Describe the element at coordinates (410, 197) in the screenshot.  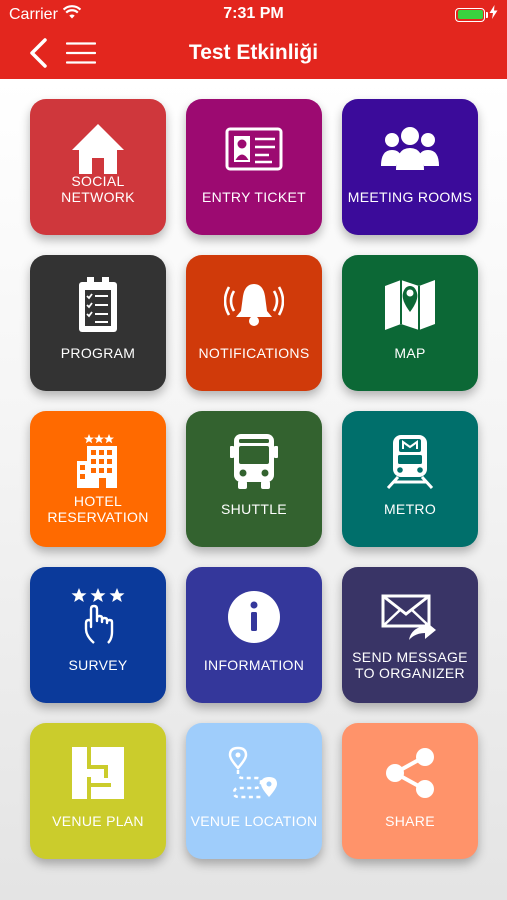
I see `tile-label: MEETING ROOMS` at that location.